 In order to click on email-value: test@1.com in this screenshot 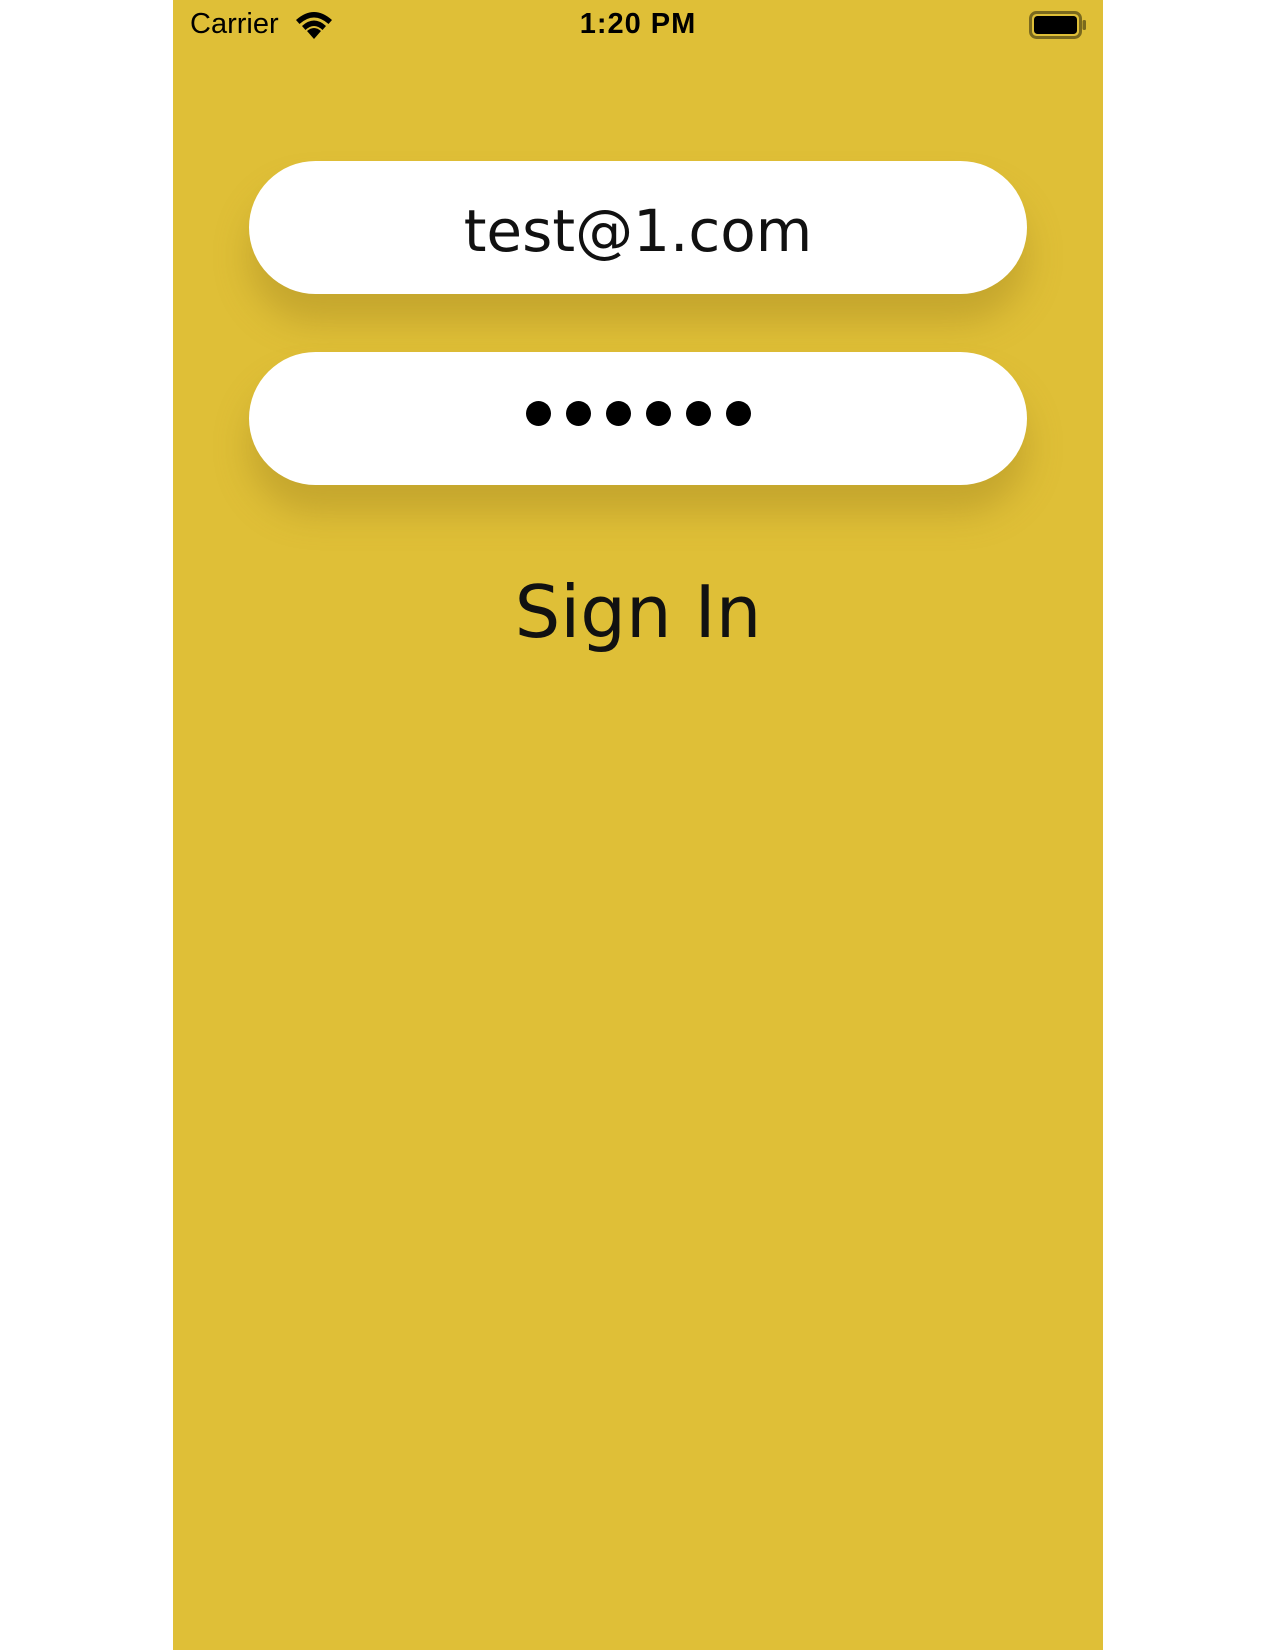, I will do `click(638, 230)`.